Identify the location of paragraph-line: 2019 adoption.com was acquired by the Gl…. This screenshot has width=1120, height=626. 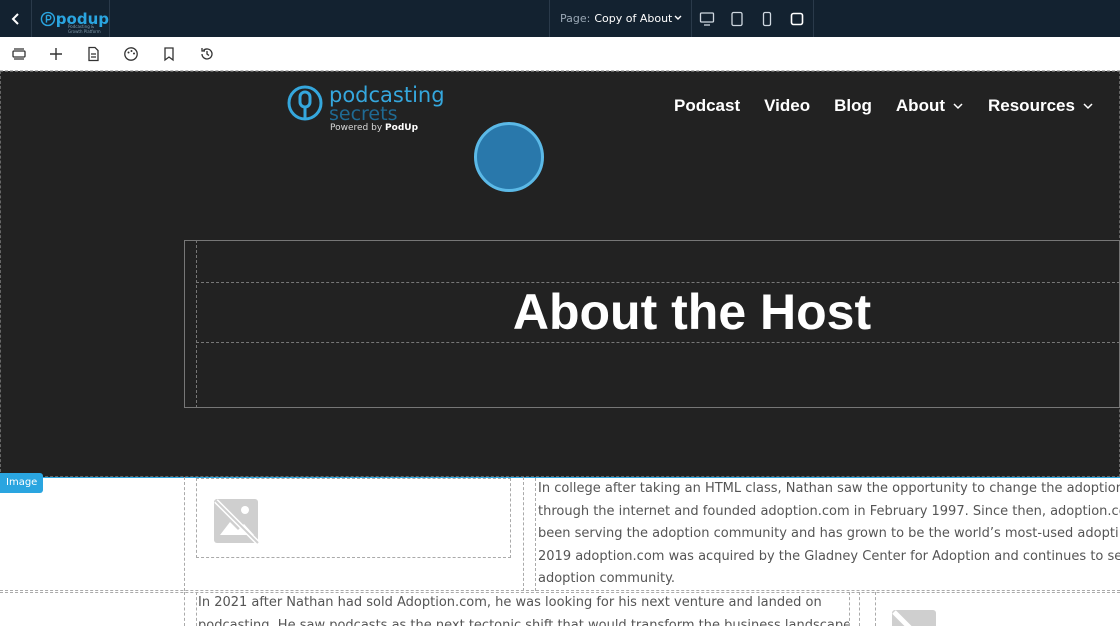
(829, 556).